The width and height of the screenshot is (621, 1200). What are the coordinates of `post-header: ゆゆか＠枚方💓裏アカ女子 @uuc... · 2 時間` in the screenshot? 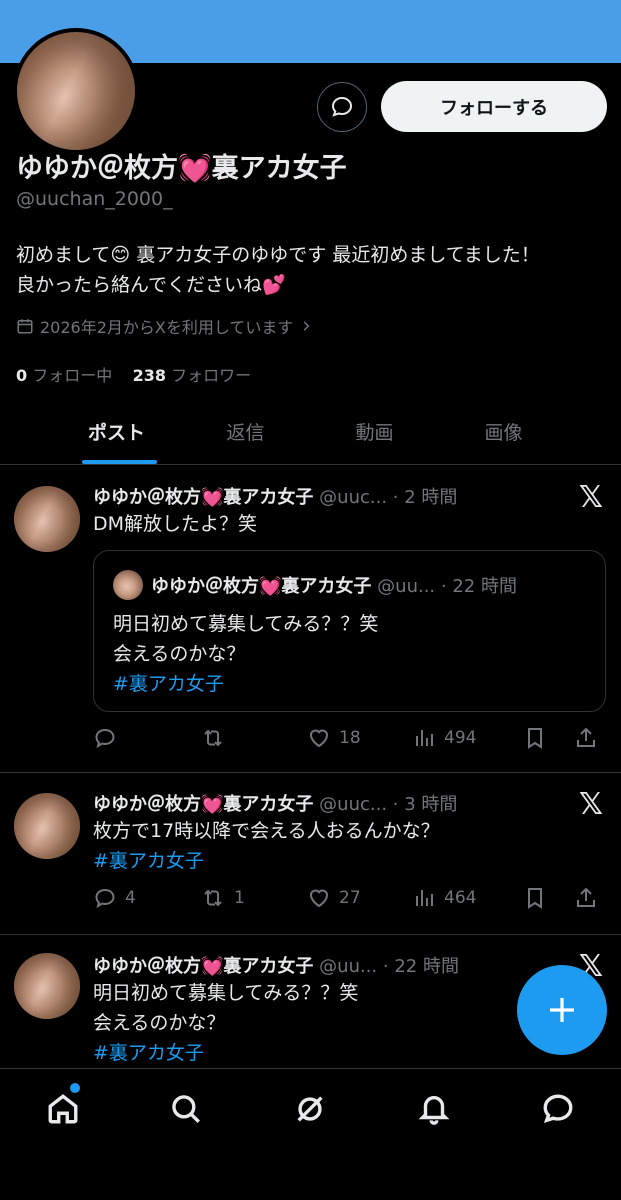 It's located at (275, 497).